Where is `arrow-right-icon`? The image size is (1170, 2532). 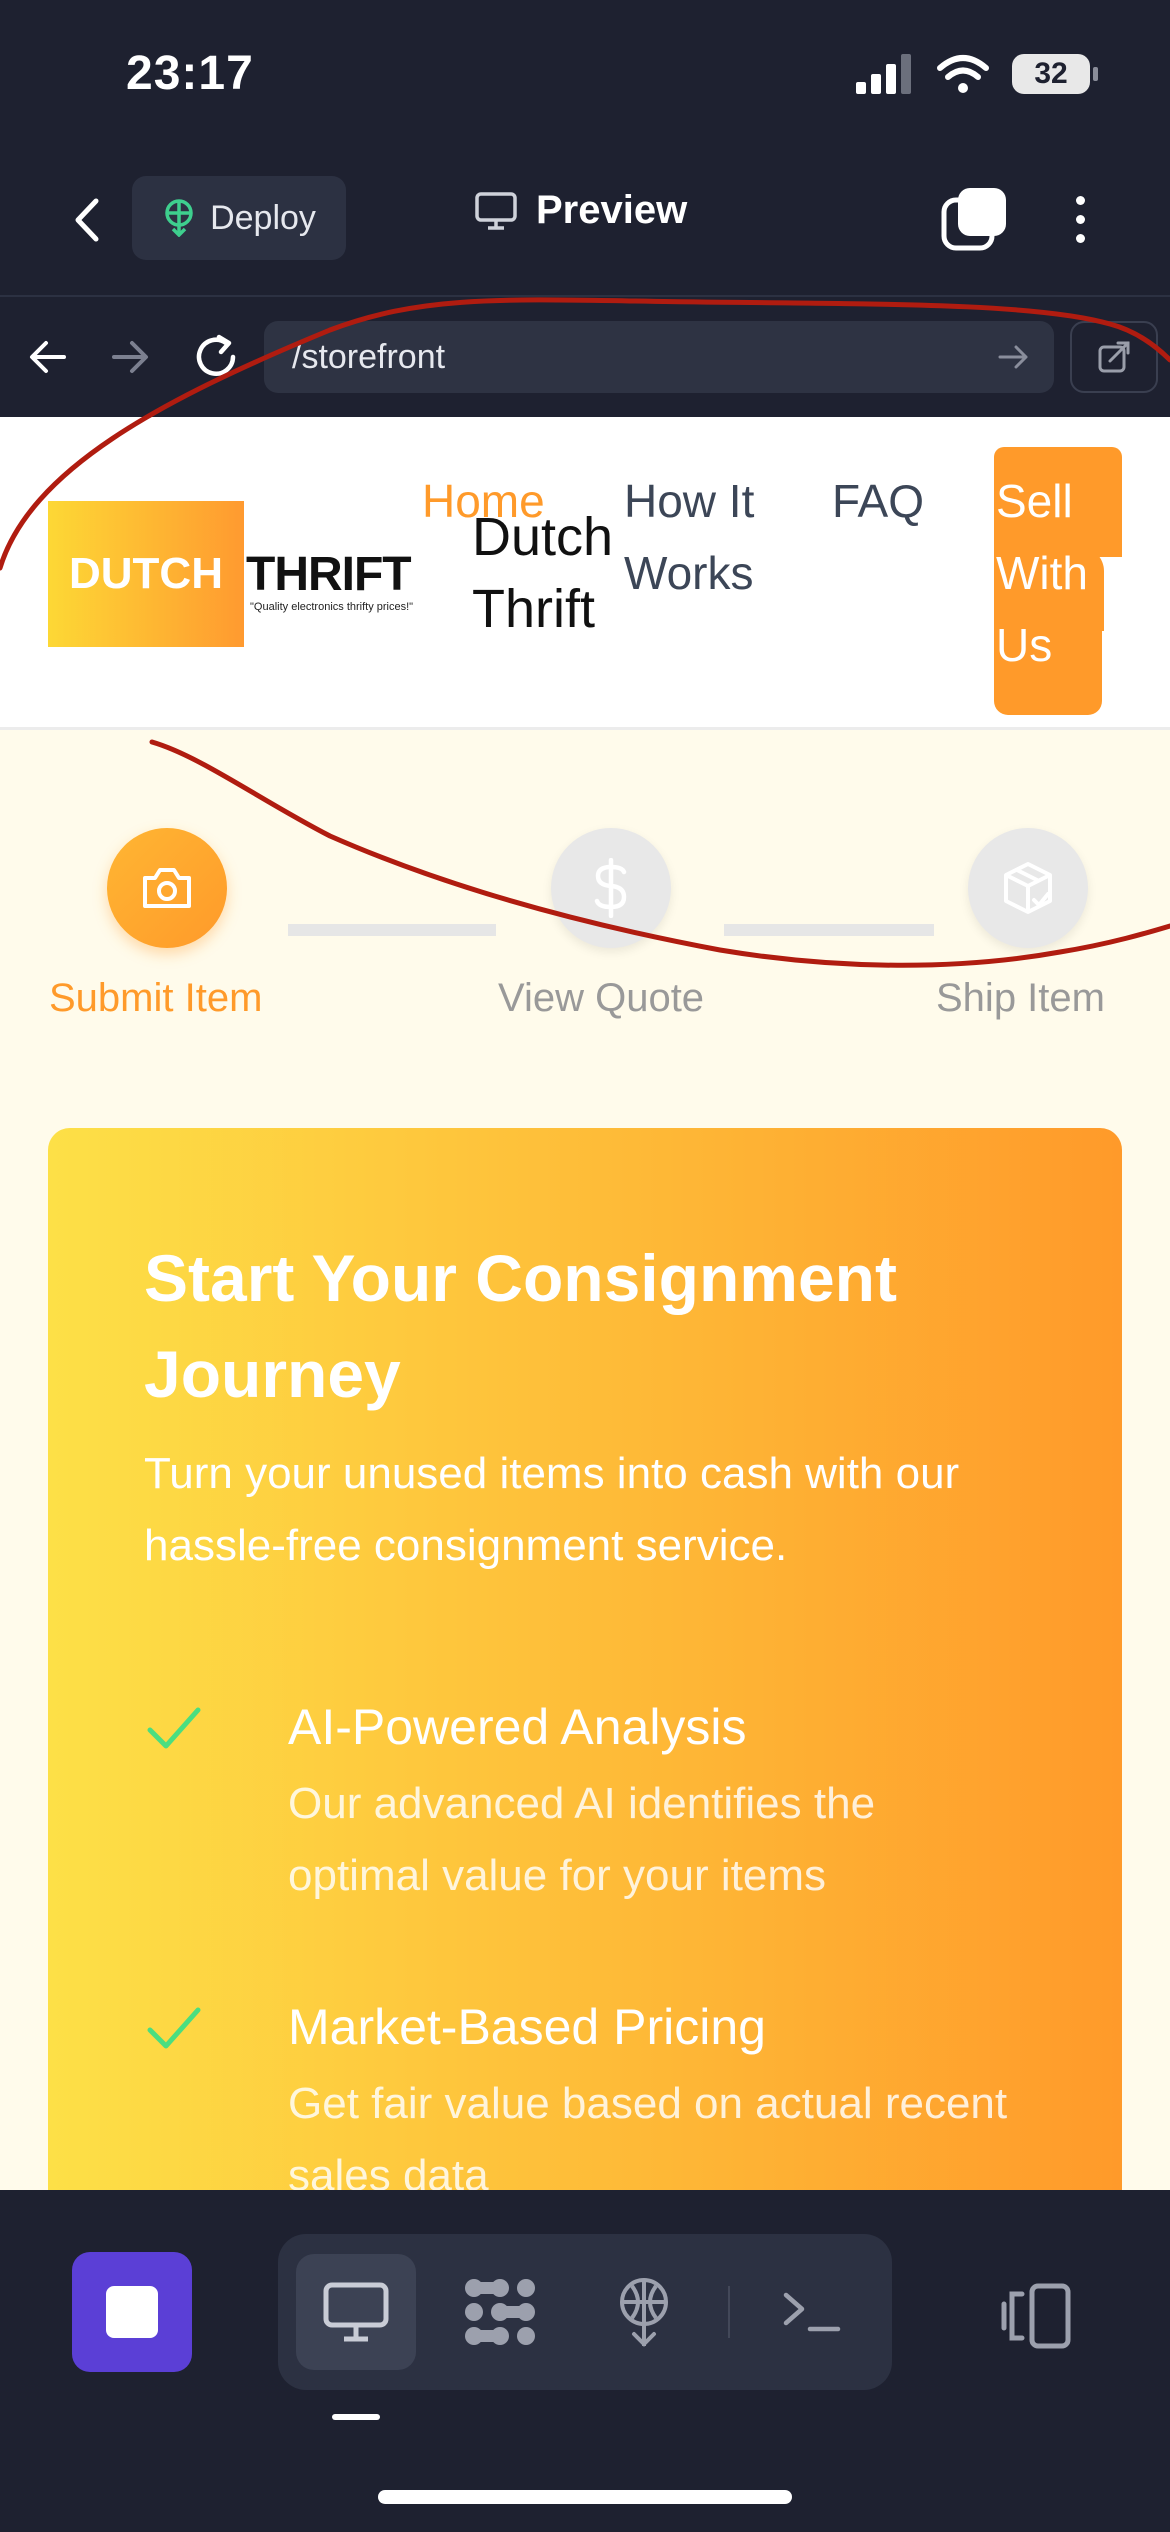
arrow-right-icon is located at coordinates (130, 357).